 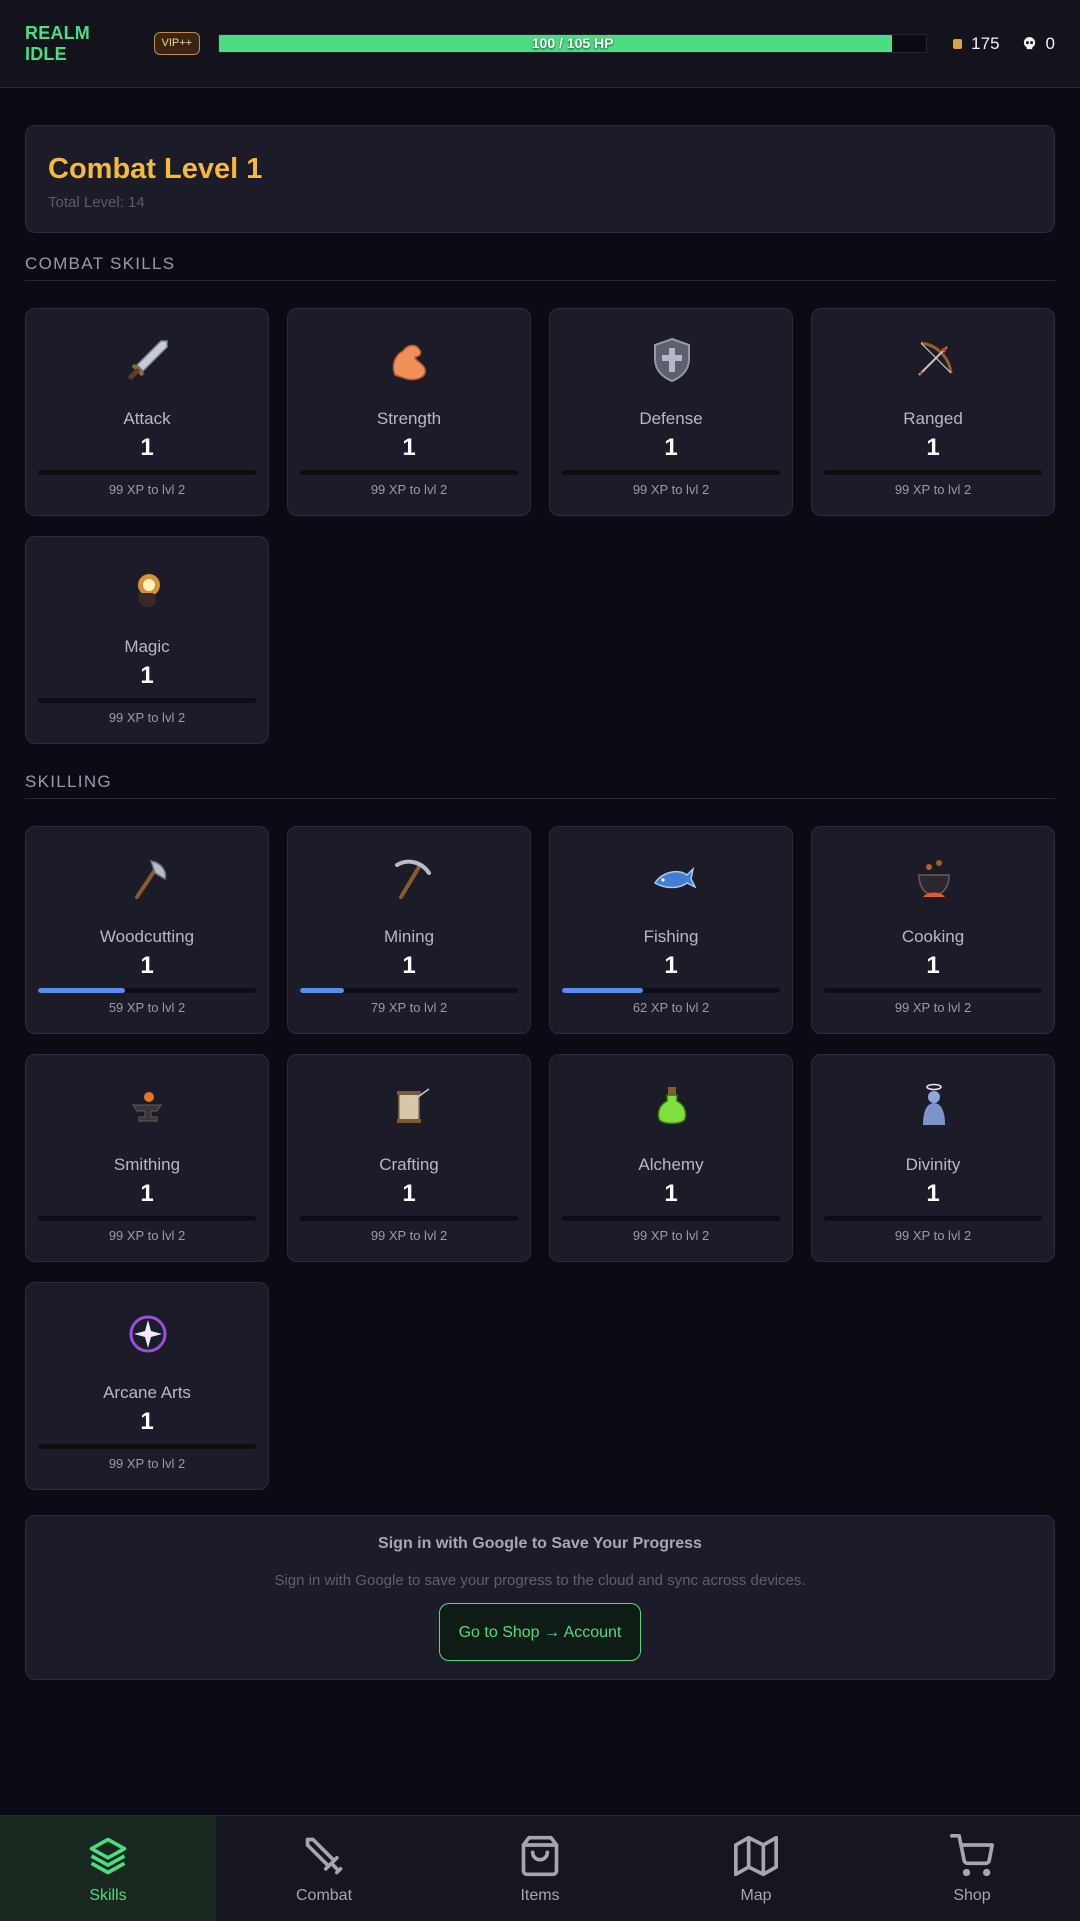 I want to click on nav-label: Items, so click(x=540, y=1895).